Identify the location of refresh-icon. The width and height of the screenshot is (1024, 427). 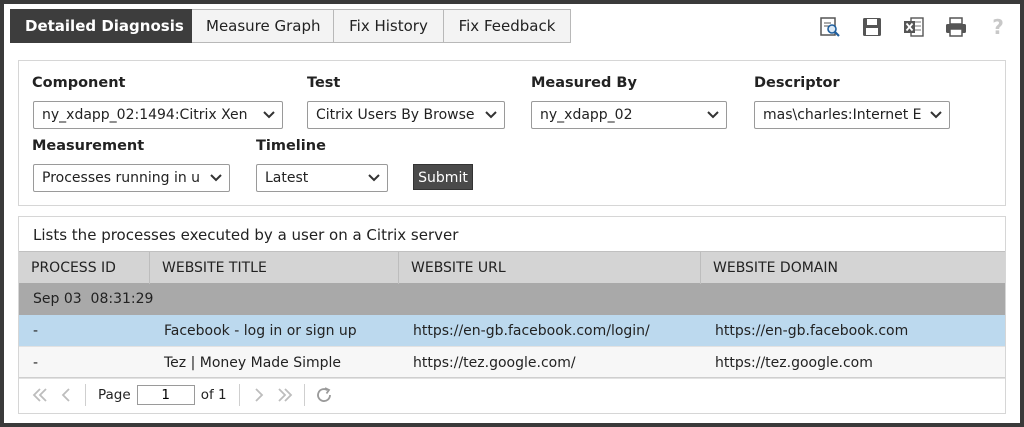
(324, 395).